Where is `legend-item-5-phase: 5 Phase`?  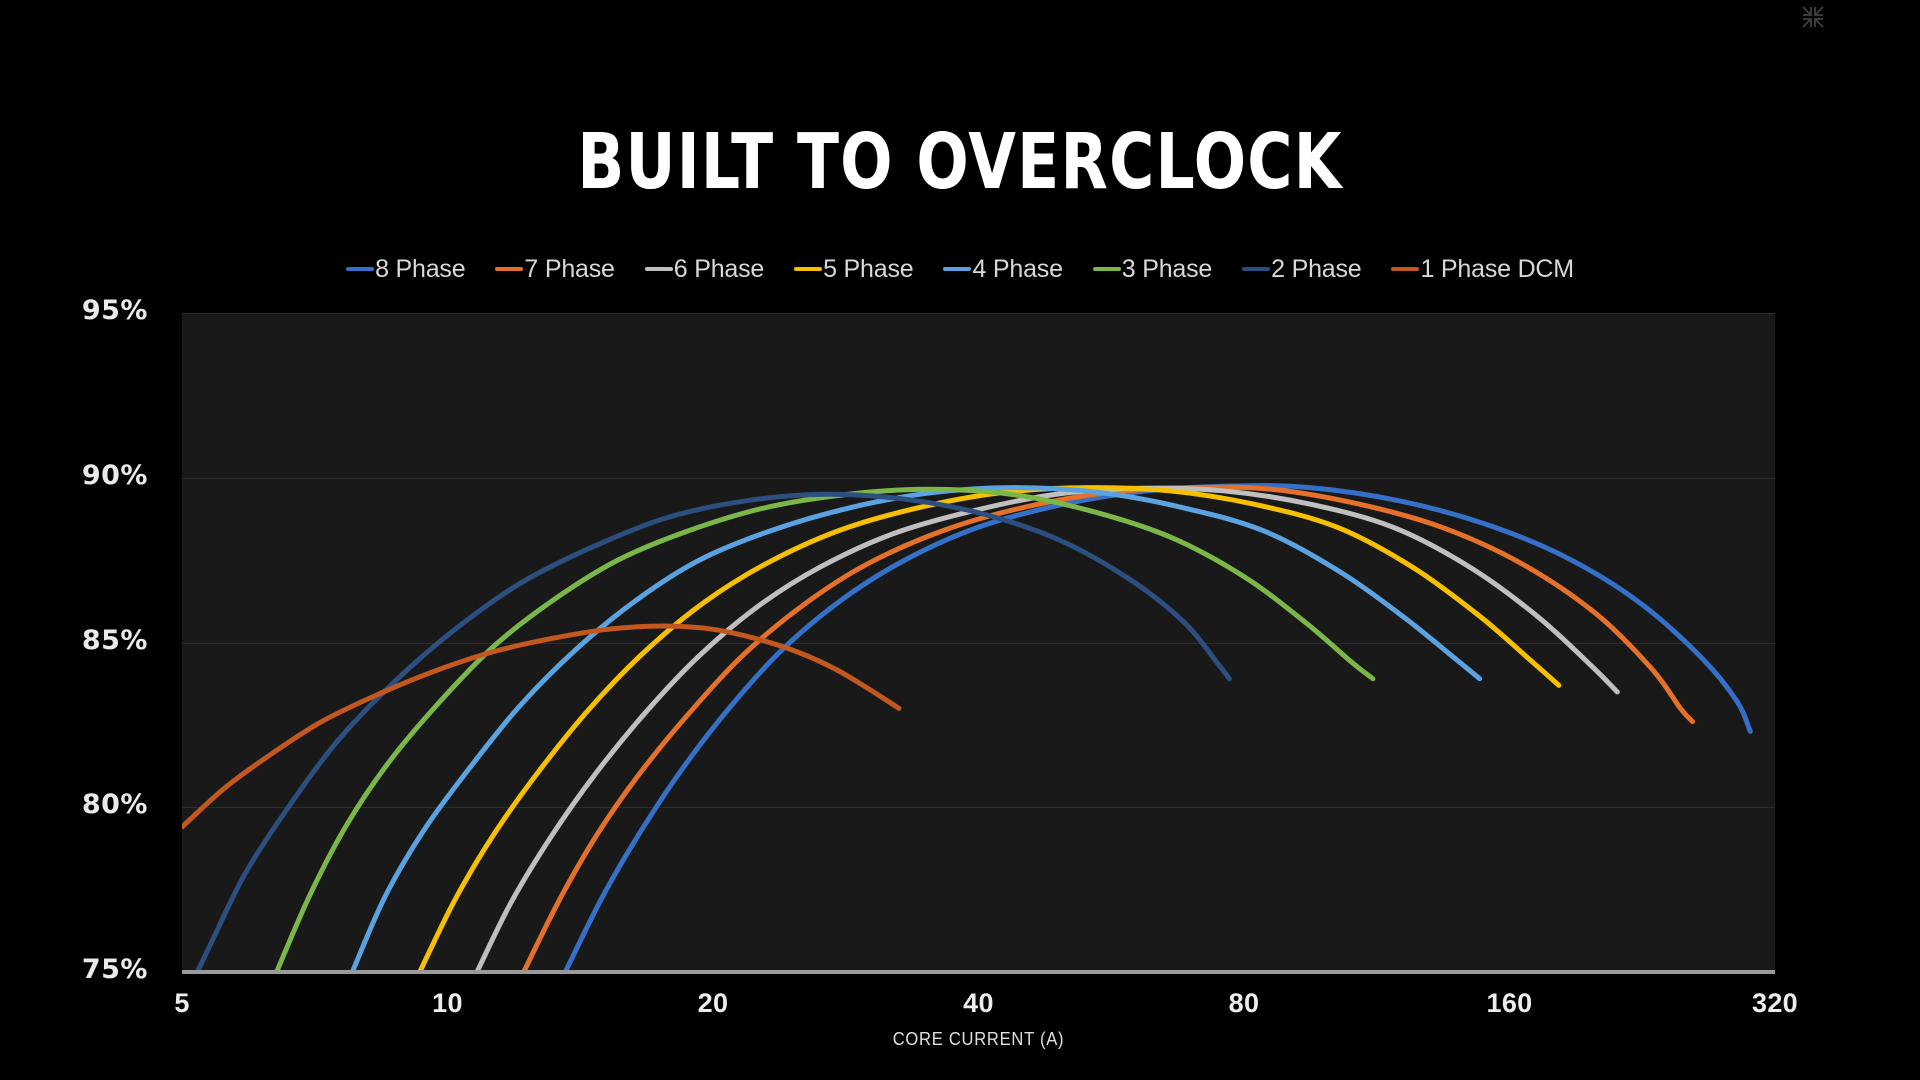 legend-item-5-phase: 5 Phase is located at coordinates (854, 269).